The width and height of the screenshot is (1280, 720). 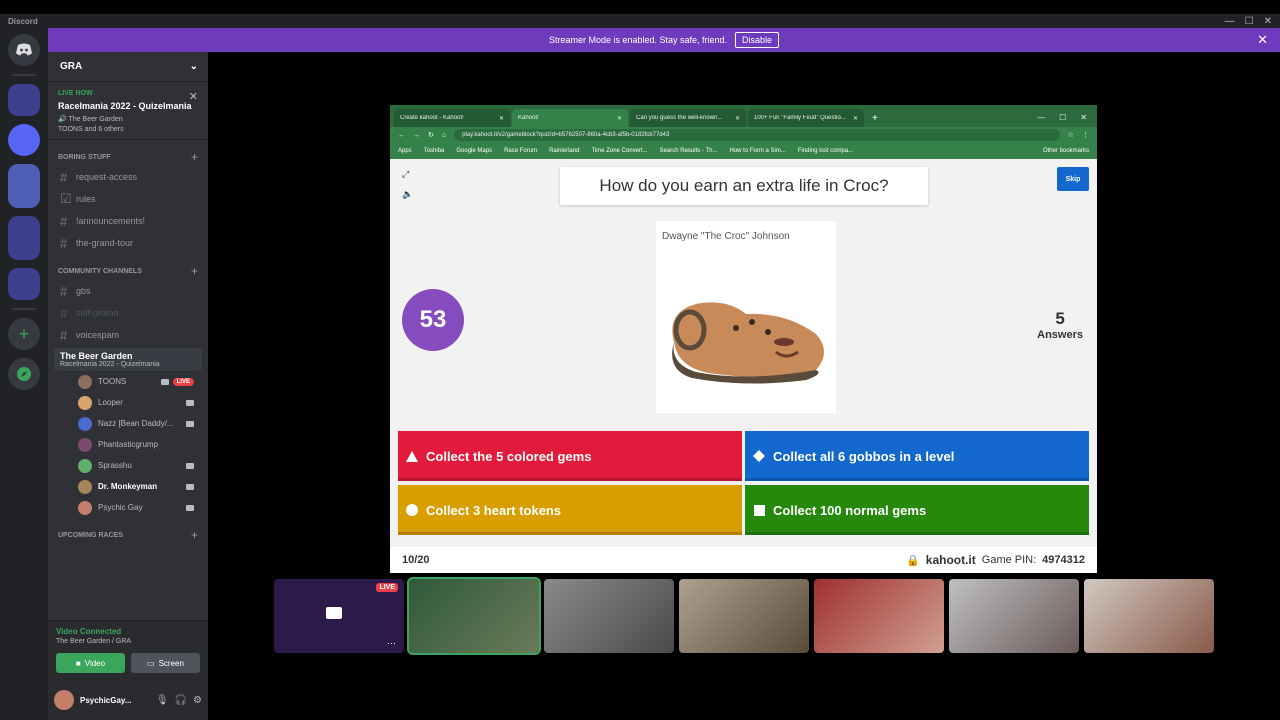 What do you see at coordinates (407, 194) in the screenshot?
I see `sound-icon: 🔈` at bounding box center [407, 194].